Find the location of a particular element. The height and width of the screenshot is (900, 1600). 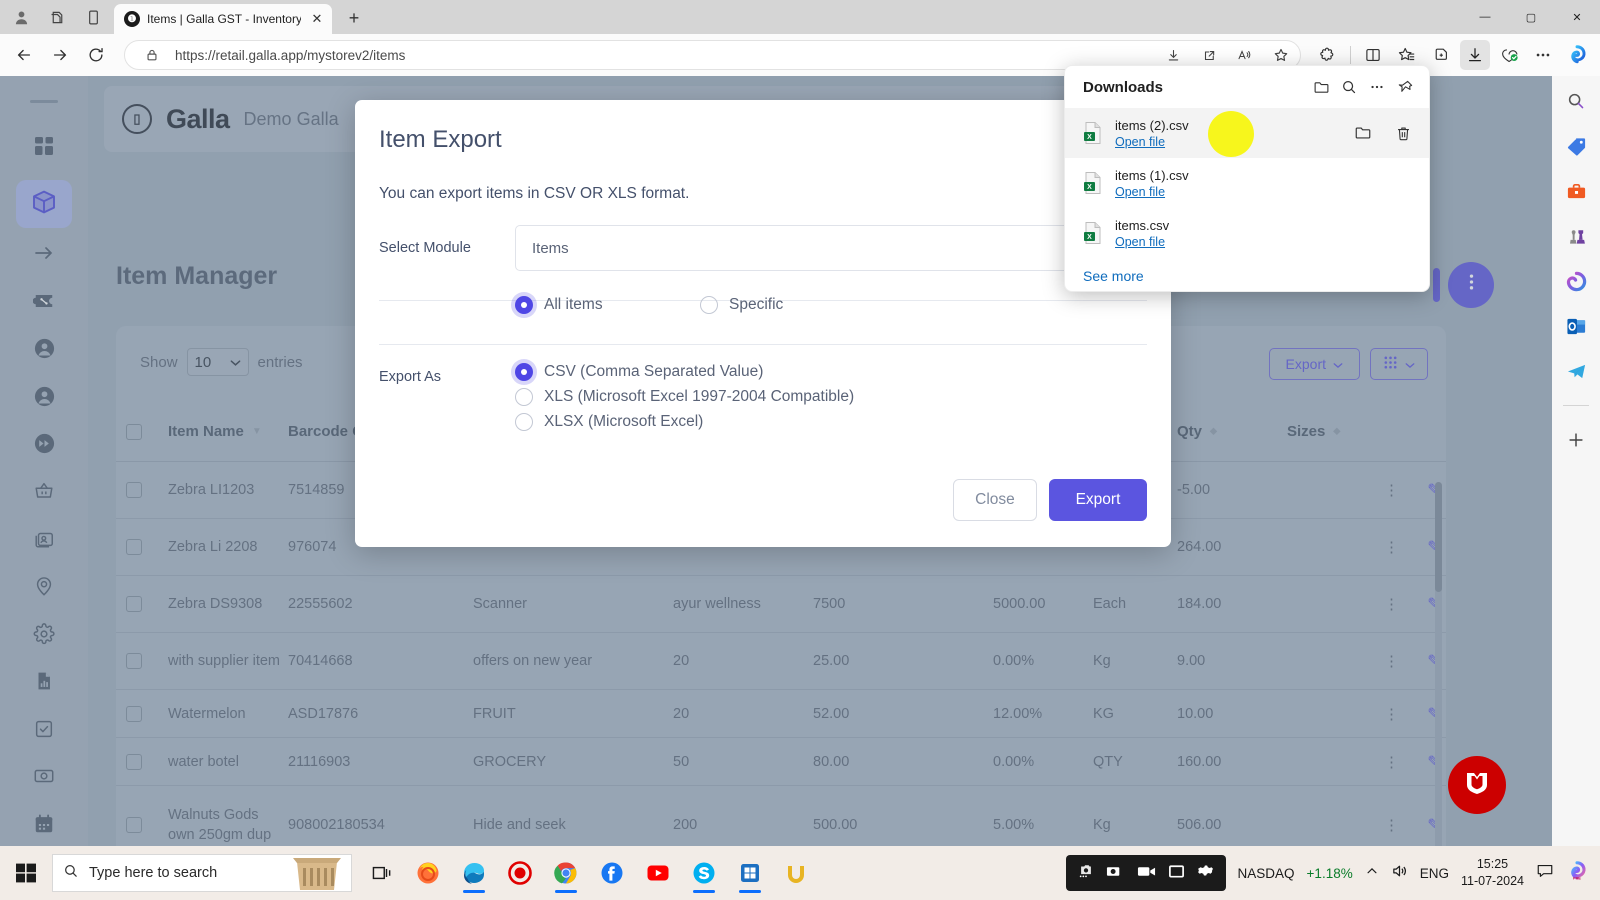

export-submit-button: Export is located at coordinates (1098, 500).